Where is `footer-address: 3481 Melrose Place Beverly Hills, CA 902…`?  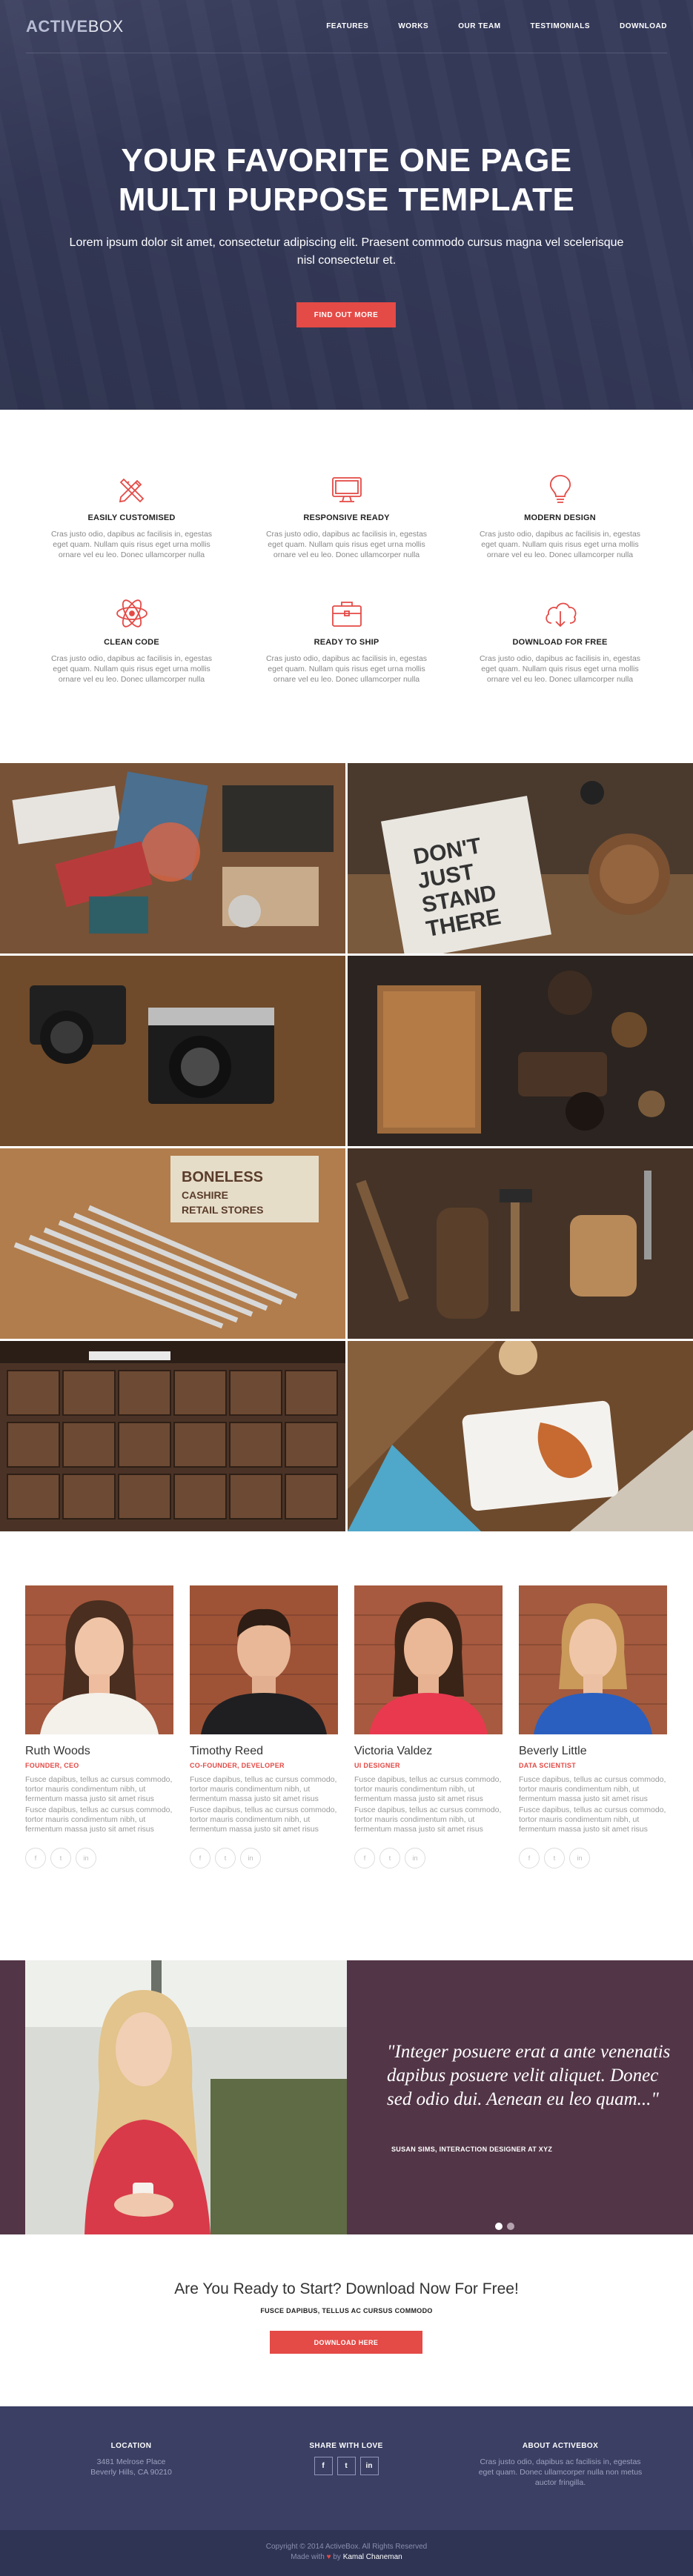
footer-address: 3481 Melrose Place Beverly Hills, CA 902… is located at coordinates (131, 2467).